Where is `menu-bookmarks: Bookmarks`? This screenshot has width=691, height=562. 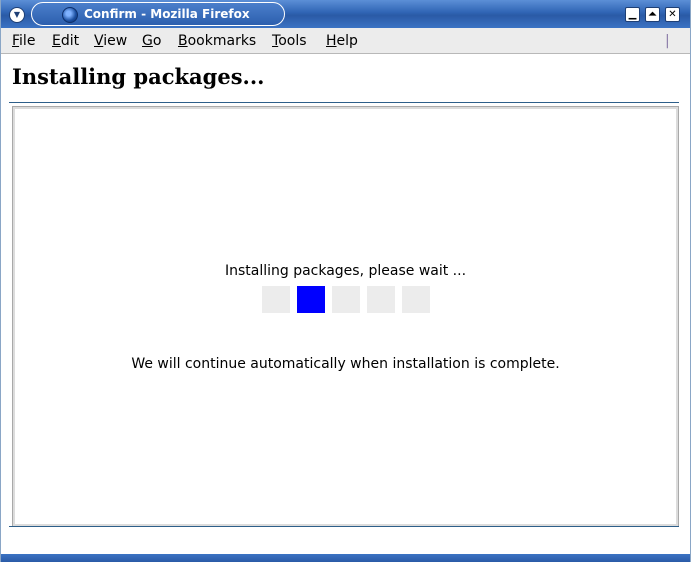
menu-bookmarks: Bookmarks is located at coordinates (217, 41).